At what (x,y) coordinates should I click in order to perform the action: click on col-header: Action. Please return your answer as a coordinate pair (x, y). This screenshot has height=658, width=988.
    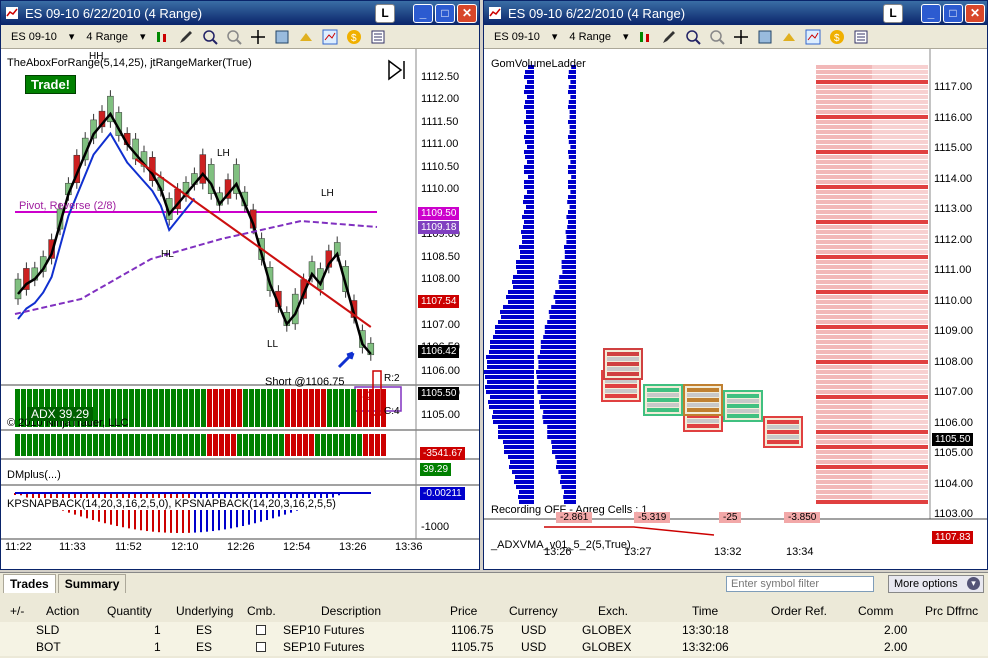
    Looking at the image, I should click on (62, 611).